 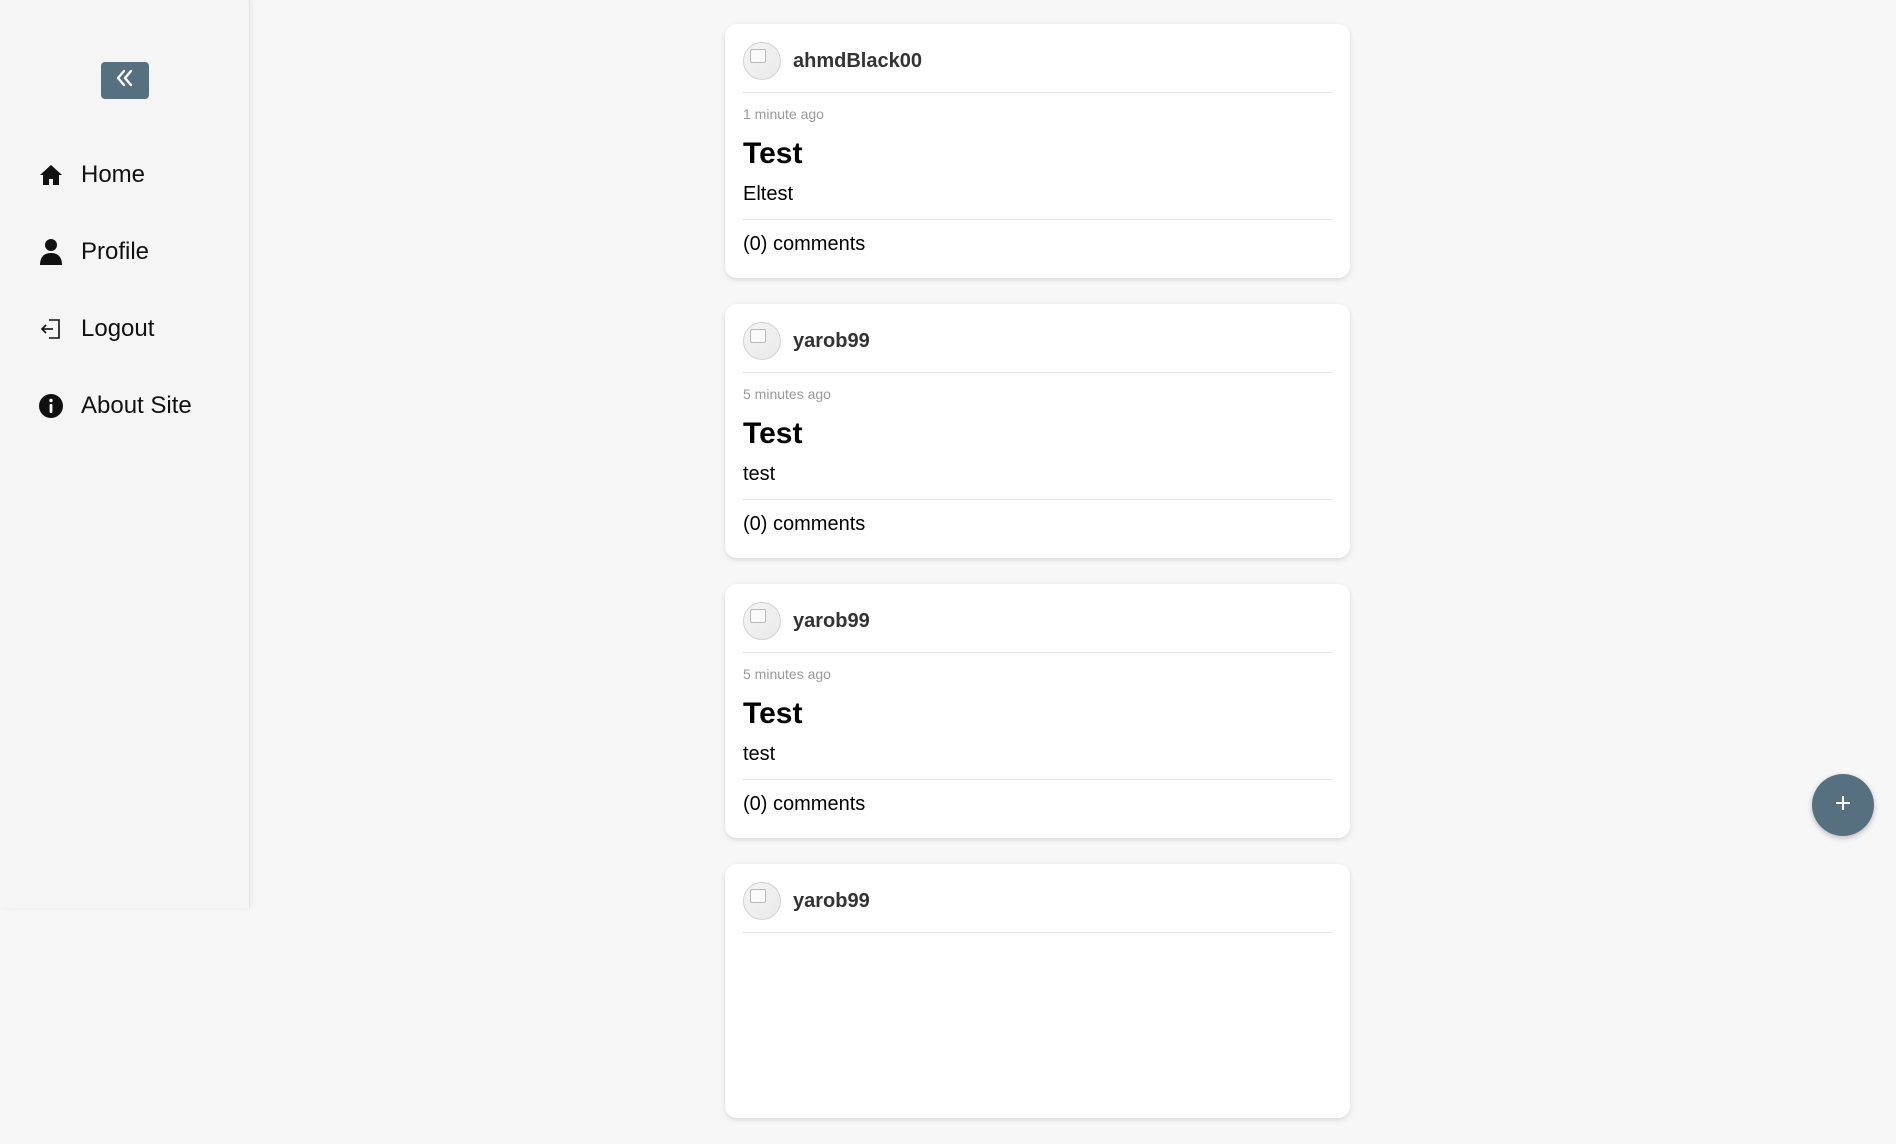 What do you see at coordinates (1037, 201) in the screenshot?
I see `post-body: Eltest` at bounding box center [1037, 201].